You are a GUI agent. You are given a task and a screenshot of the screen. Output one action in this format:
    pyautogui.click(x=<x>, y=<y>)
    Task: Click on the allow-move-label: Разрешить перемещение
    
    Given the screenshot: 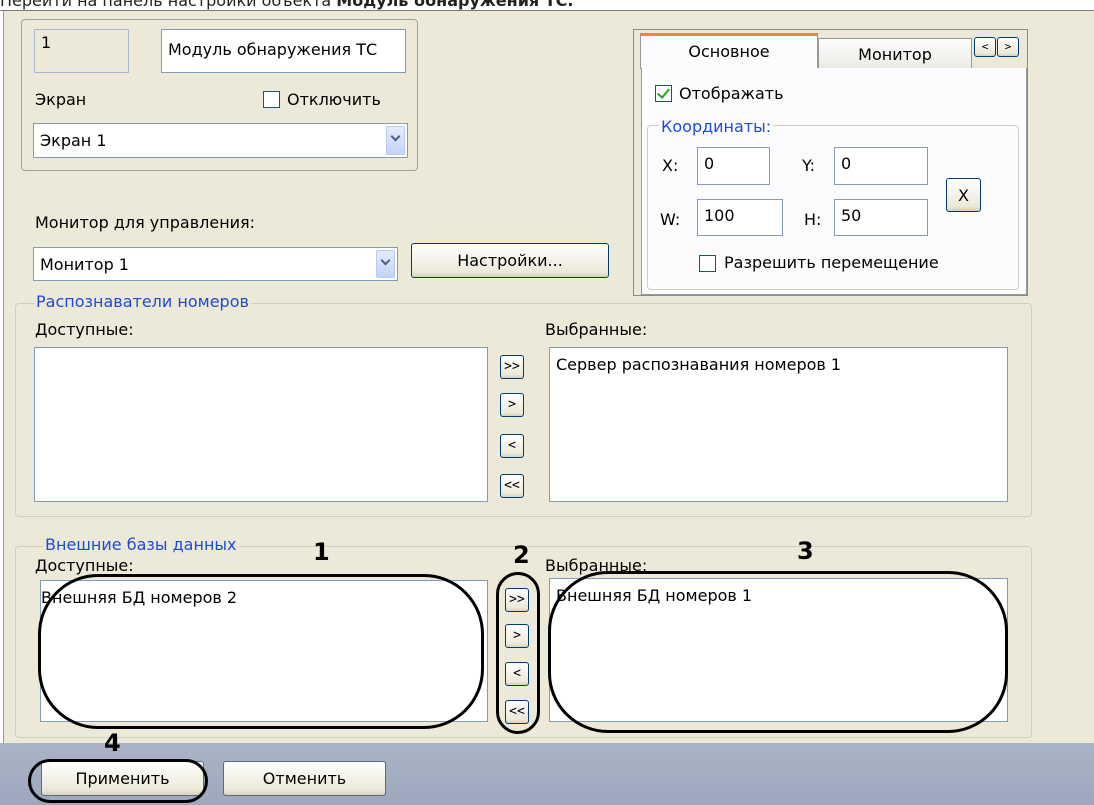 What is the action you would take?
    pyautogui.click(x=831, y=262)
    